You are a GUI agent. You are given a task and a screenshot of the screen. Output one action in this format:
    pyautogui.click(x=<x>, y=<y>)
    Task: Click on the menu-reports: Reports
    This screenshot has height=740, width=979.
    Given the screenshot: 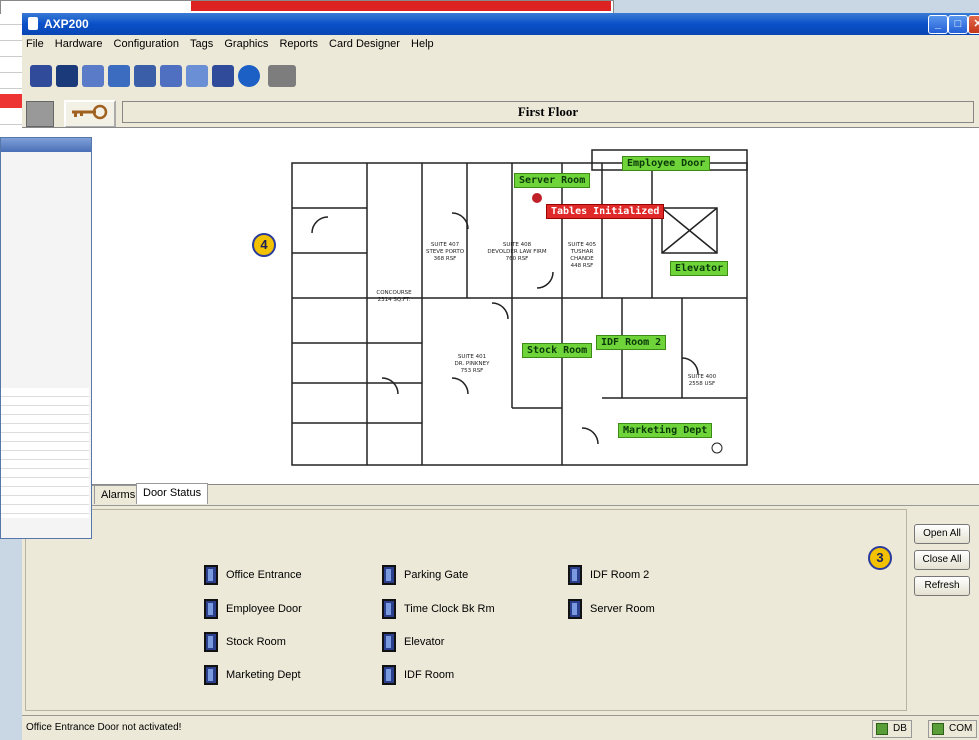 What is the action you would take?
    pyautogui.click(x=298, y=42)
    